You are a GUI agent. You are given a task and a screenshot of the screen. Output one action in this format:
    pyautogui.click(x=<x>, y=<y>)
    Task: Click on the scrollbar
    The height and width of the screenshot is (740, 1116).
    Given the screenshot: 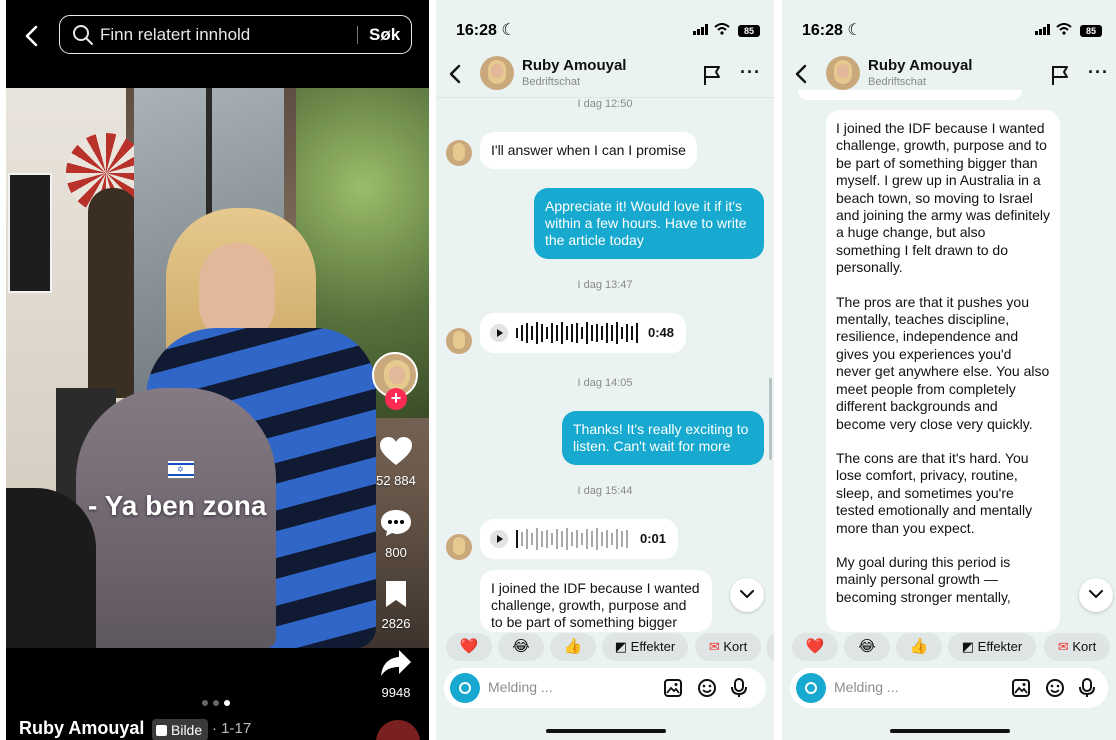 What is the action you would take?
    pyautogui.click(x=770, y=419)
    